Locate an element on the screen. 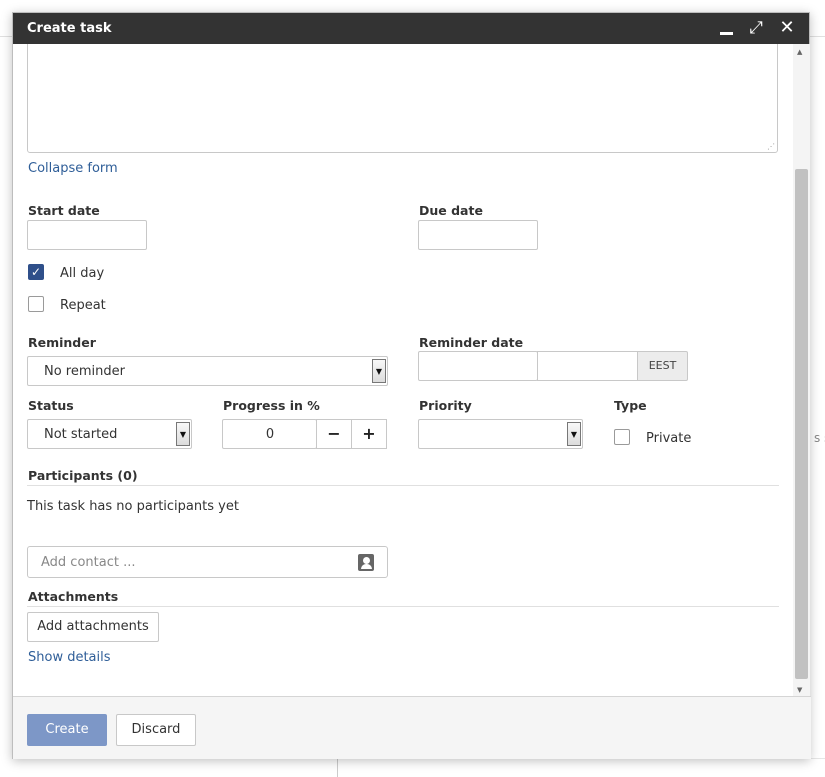 This screenshot has height=777, width=825. vertical-scrollbar: ▲ ▼ is located at coordinates (801, 370).